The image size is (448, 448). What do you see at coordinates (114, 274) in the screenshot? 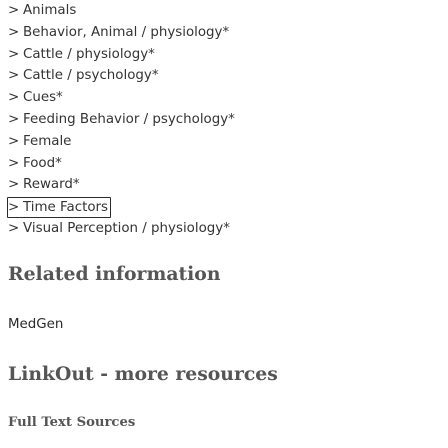
I see `related-information-heading: Related information` at bounding box center [114, 274].